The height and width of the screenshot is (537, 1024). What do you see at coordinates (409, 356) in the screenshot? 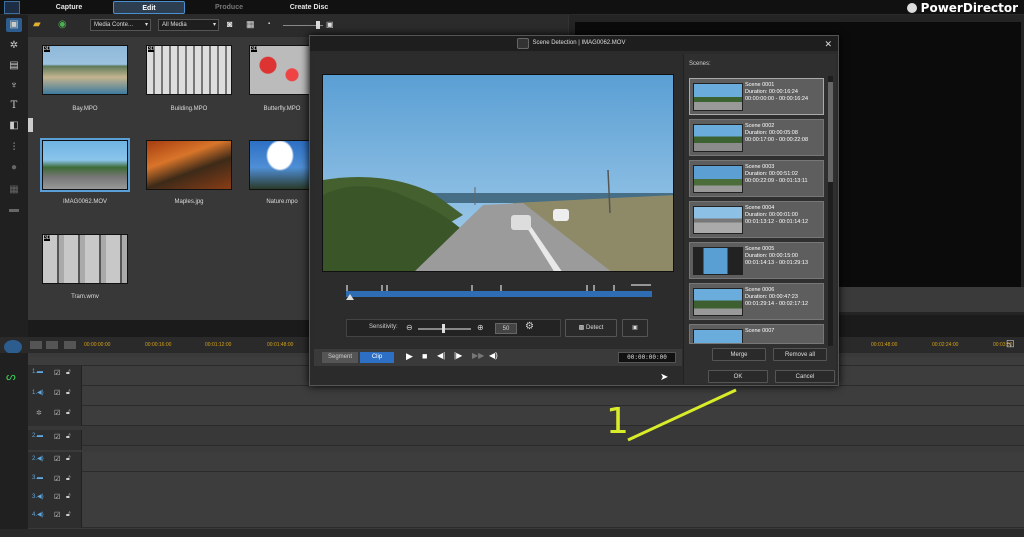
I see `play-icon: ▶` at bounding box center [409, 356].